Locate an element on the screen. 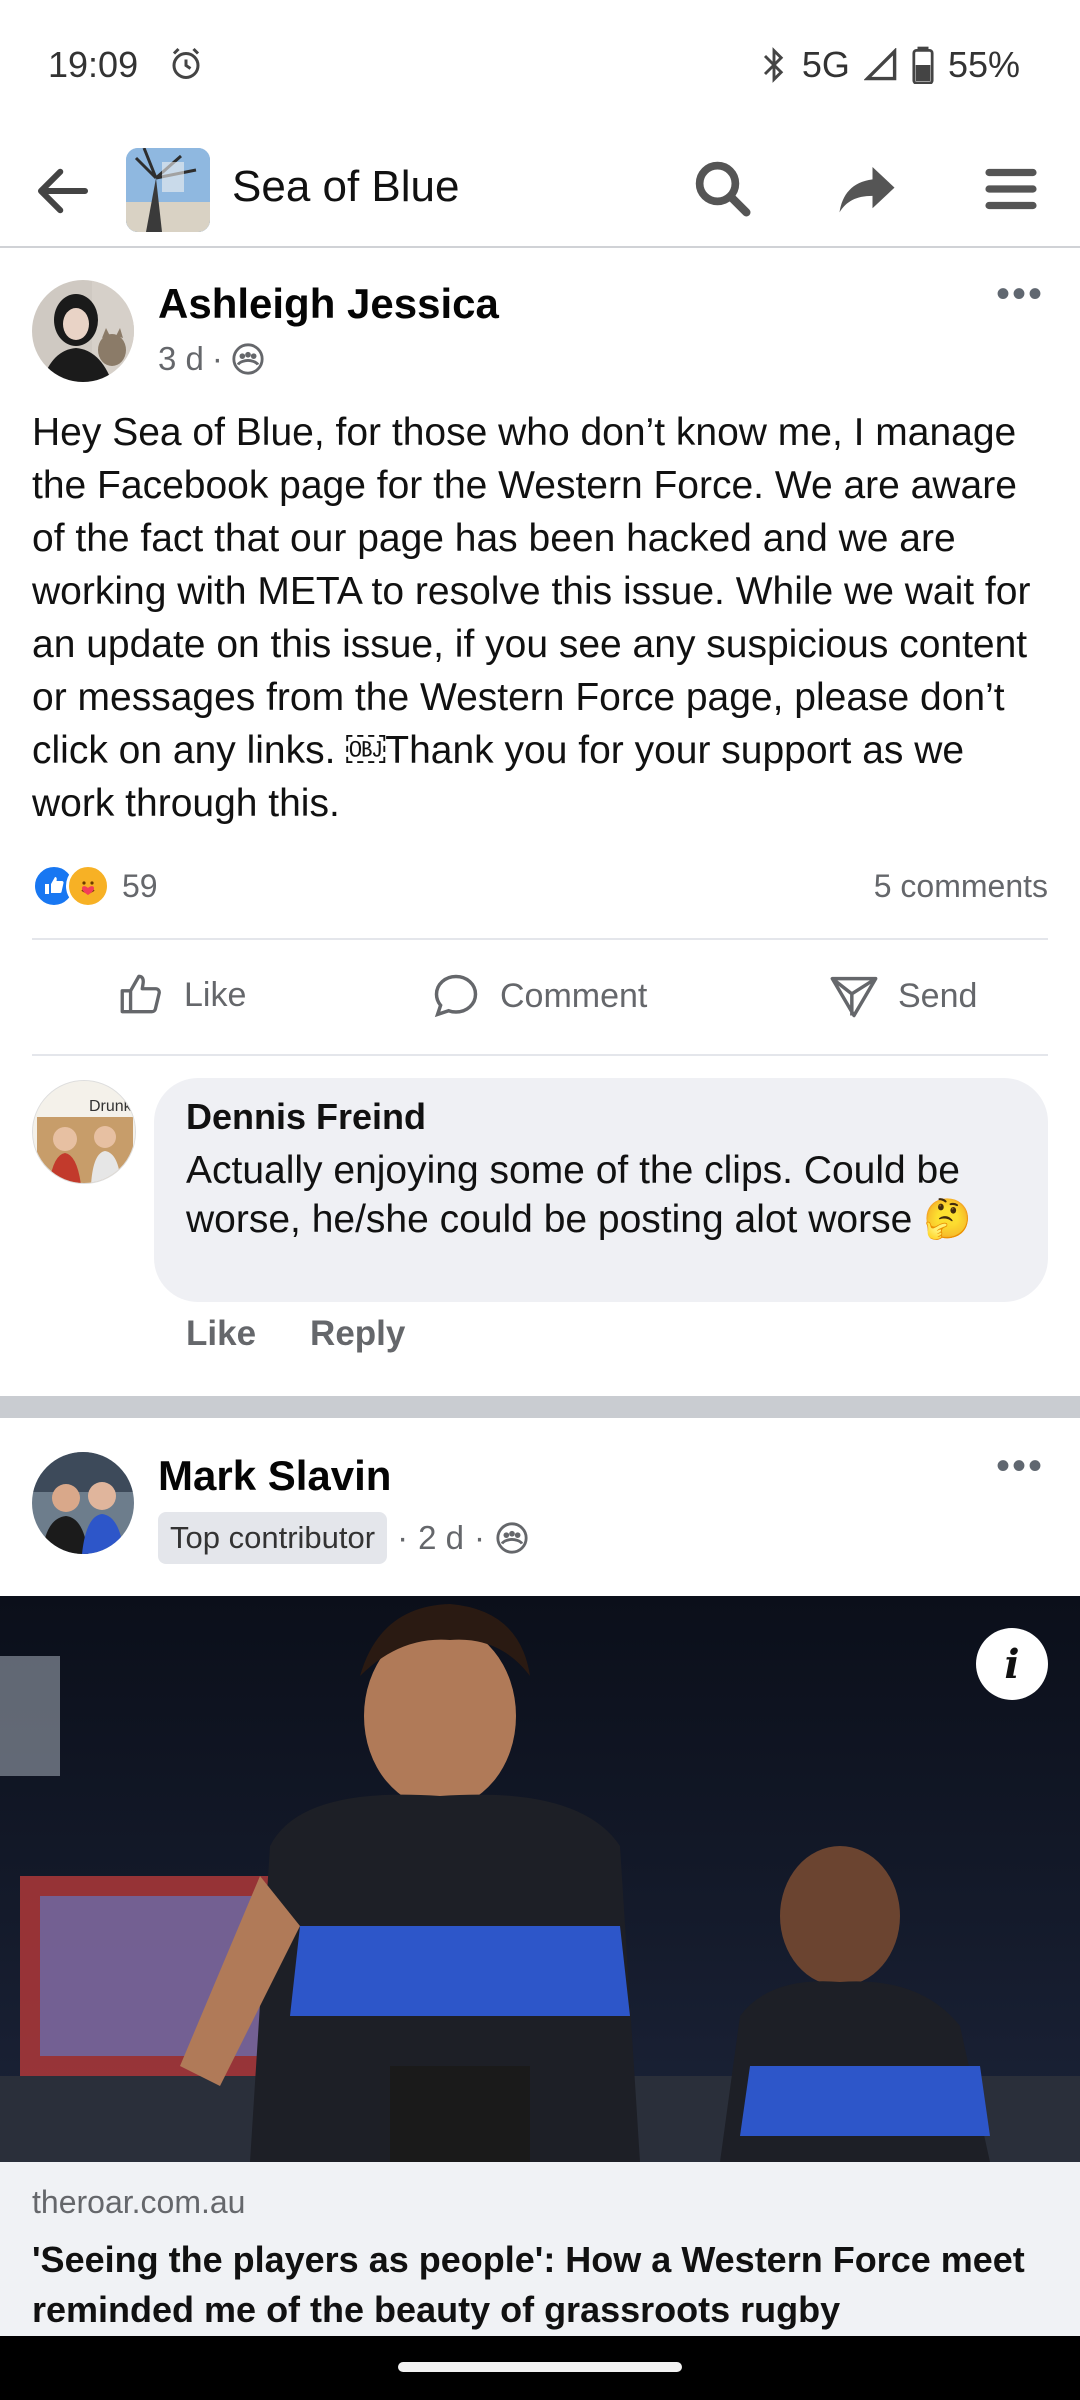 The image size is (1080, 2400). reaction-count: 59 is located at coordinates (140, 885).